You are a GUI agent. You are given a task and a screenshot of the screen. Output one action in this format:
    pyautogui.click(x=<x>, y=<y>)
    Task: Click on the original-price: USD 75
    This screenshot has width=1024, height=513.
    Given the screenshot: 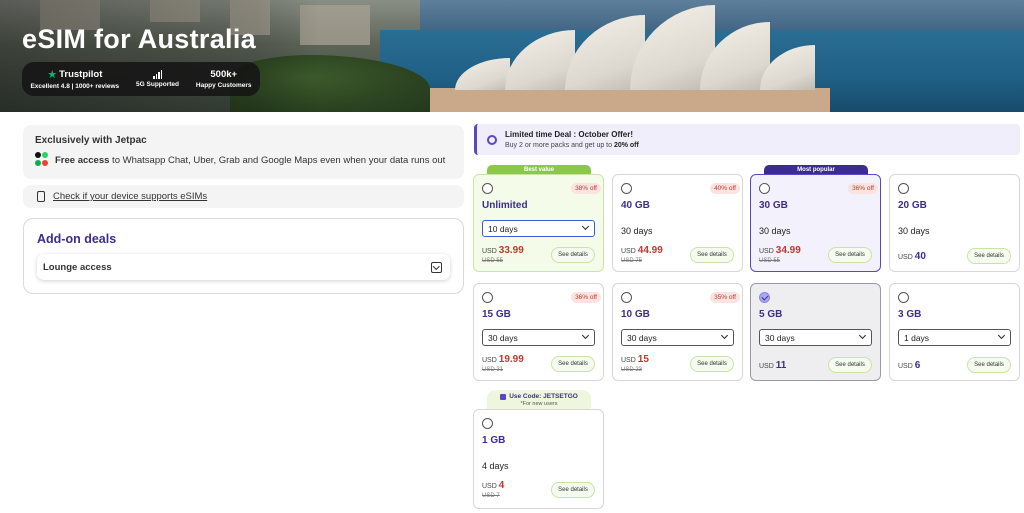 What is the action you would take?
    pyautogui.click(x=632, y=261)
    